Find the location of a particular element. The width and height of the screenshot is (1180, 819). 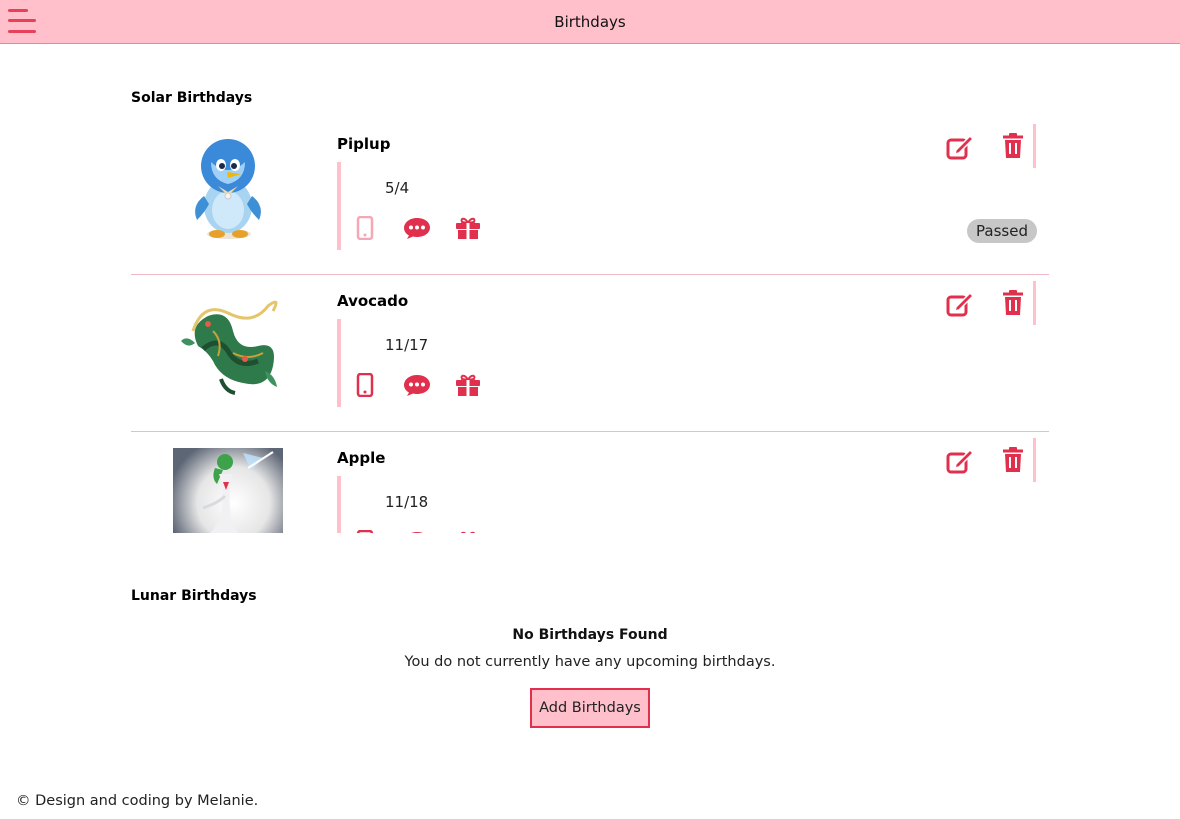

birthday-card: Avocado 11/17 is located at coordinates (590, 353).